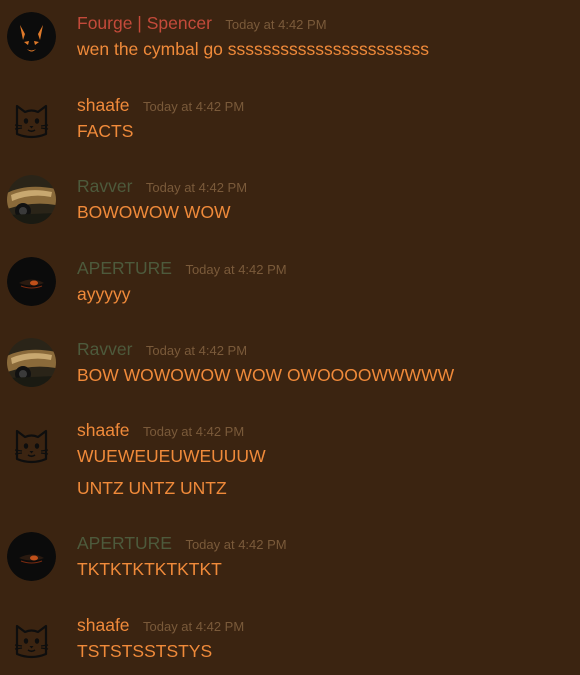 This screenshot has height=675, width=580. What do you see at coordinates (105, 131) in the screenshot?
I see `message-text: FACTS` at bounding box center [105, 131].